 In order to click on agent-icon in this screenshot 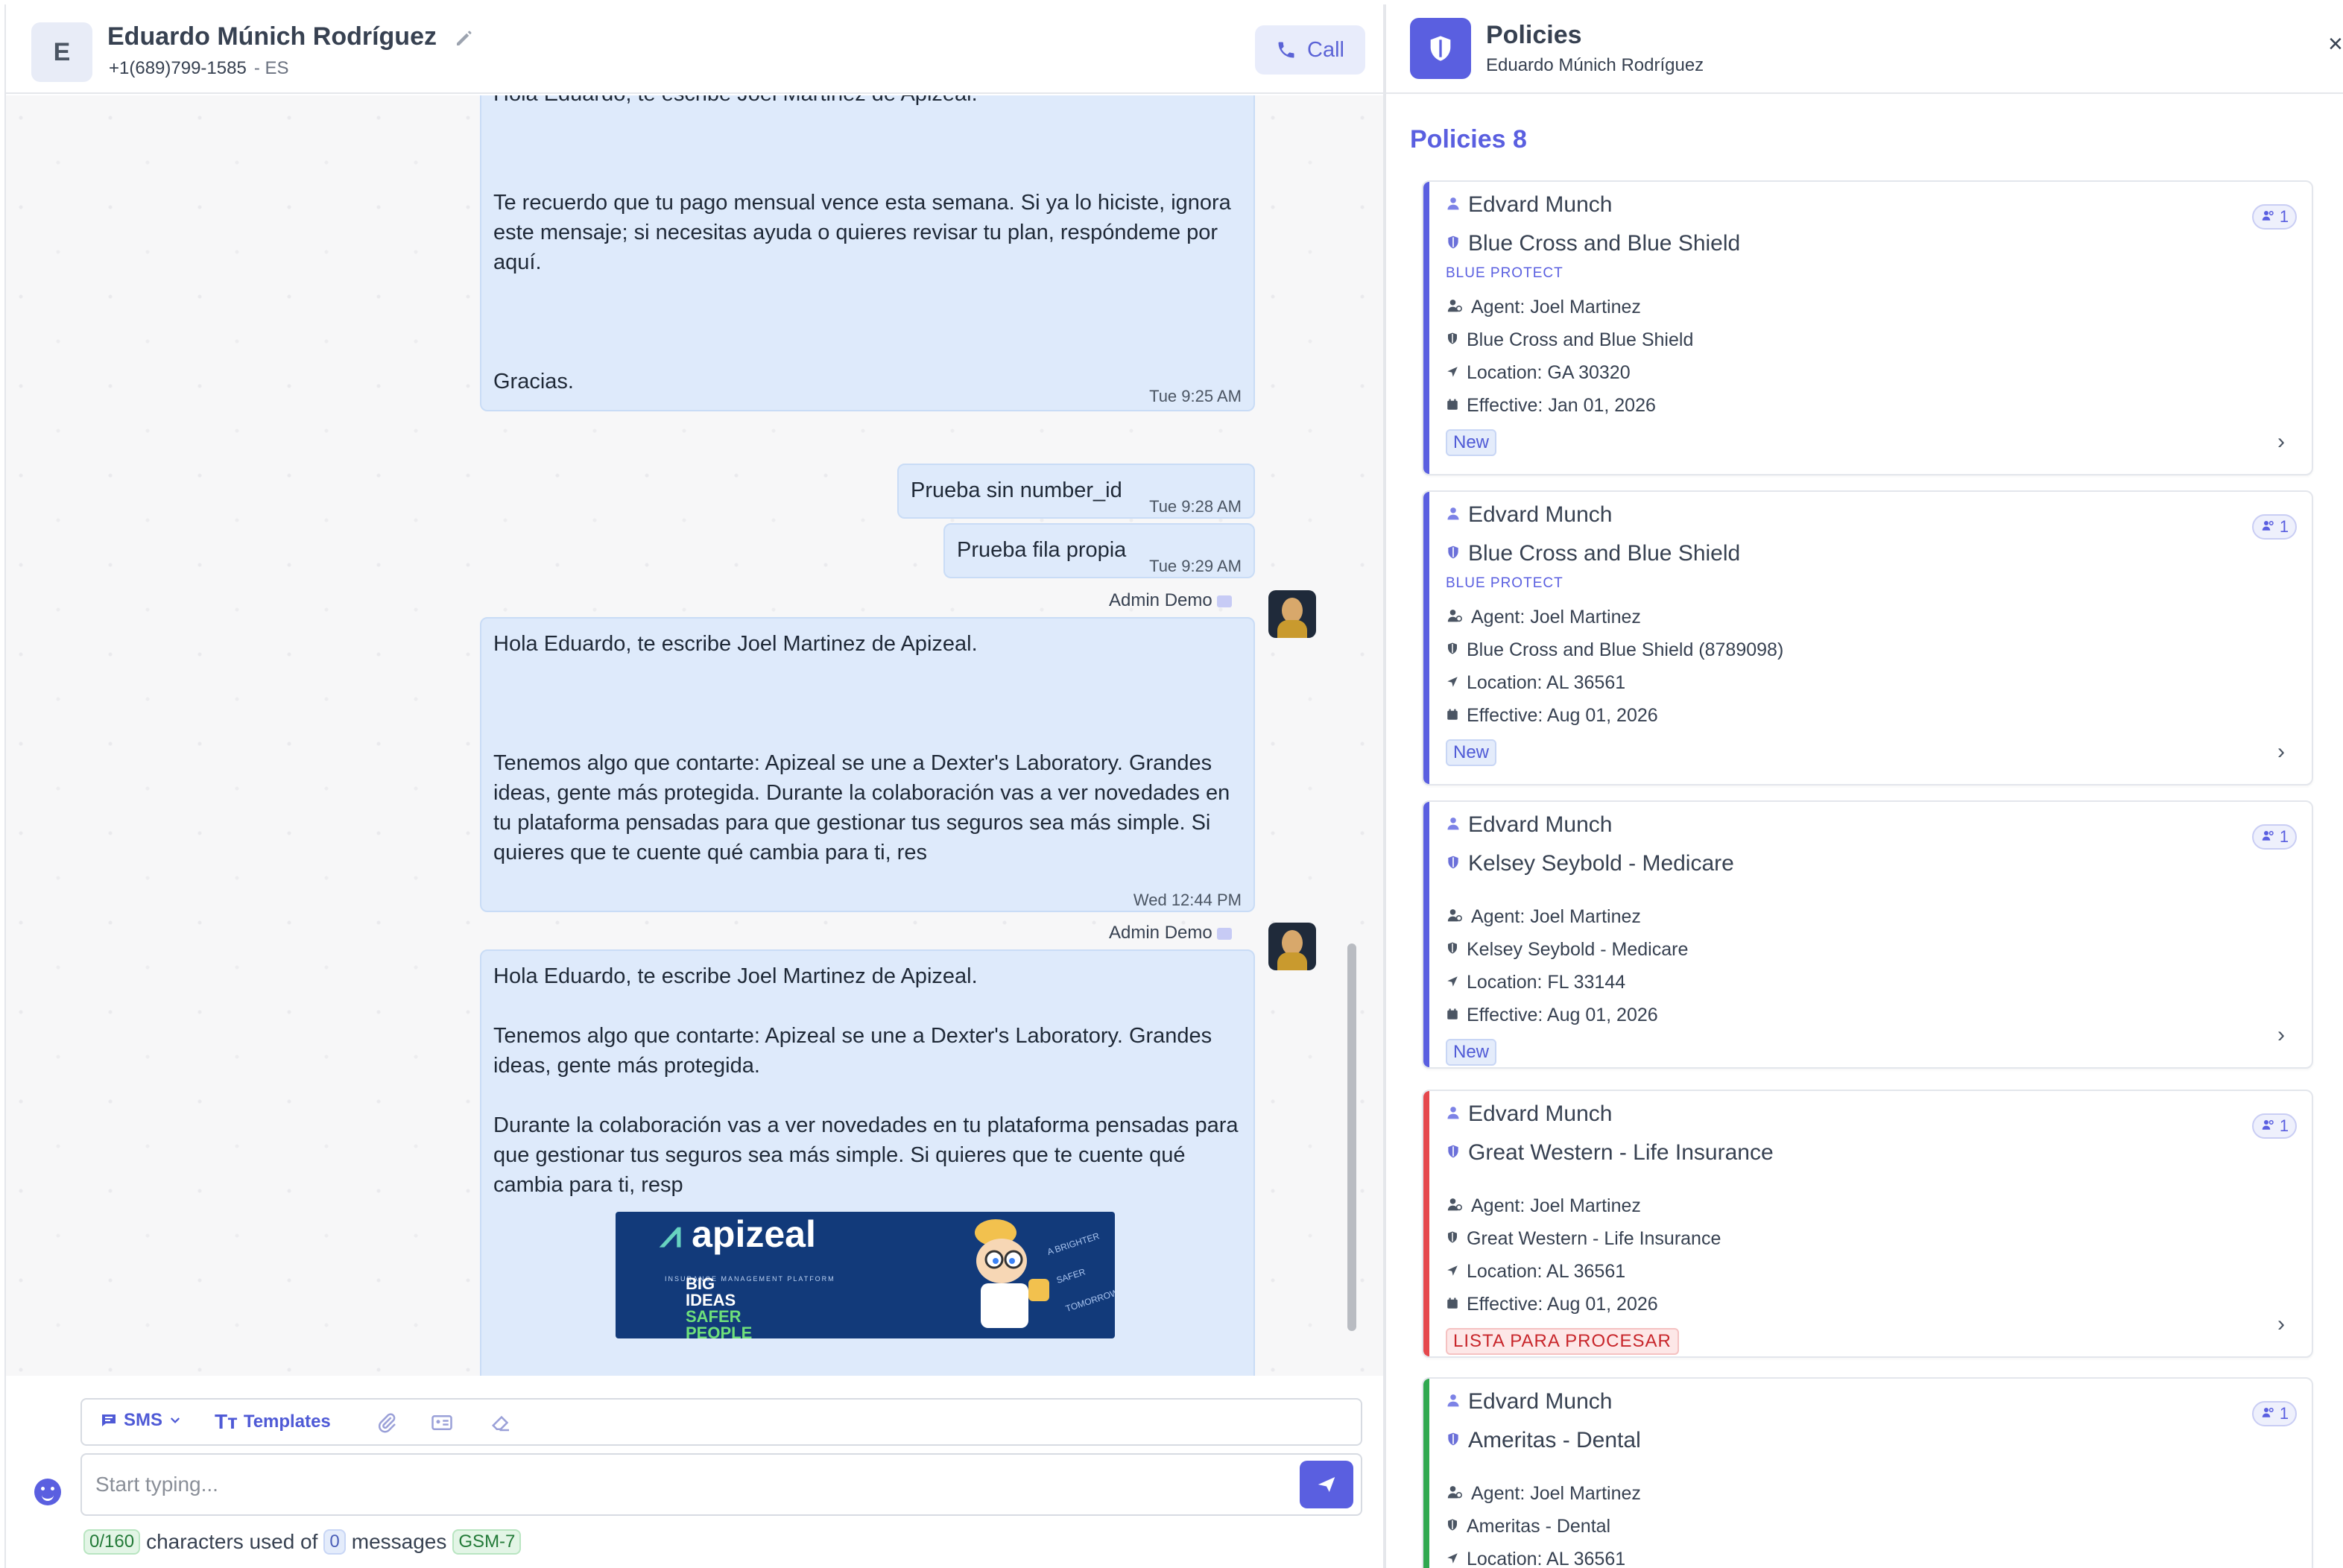, I will do `click(1455, 1494)`.